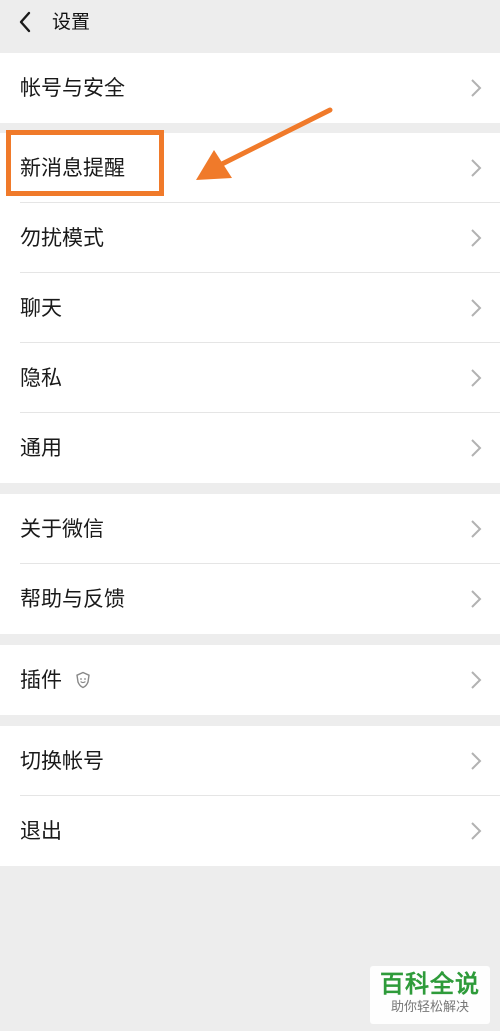 This screenshot has width=500, height=1031. What do you see at coordinates (250, 529) in the screenshot?
I see `settings-item-about-wechat: 关于微信` at bounding box center [250, 529].